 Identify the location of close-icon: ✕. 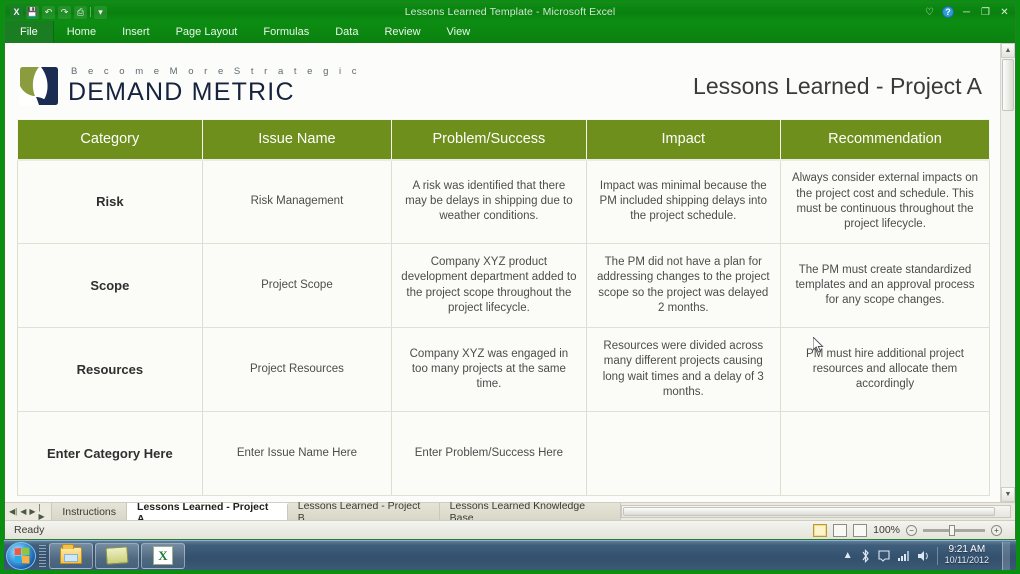
(1004, 12).